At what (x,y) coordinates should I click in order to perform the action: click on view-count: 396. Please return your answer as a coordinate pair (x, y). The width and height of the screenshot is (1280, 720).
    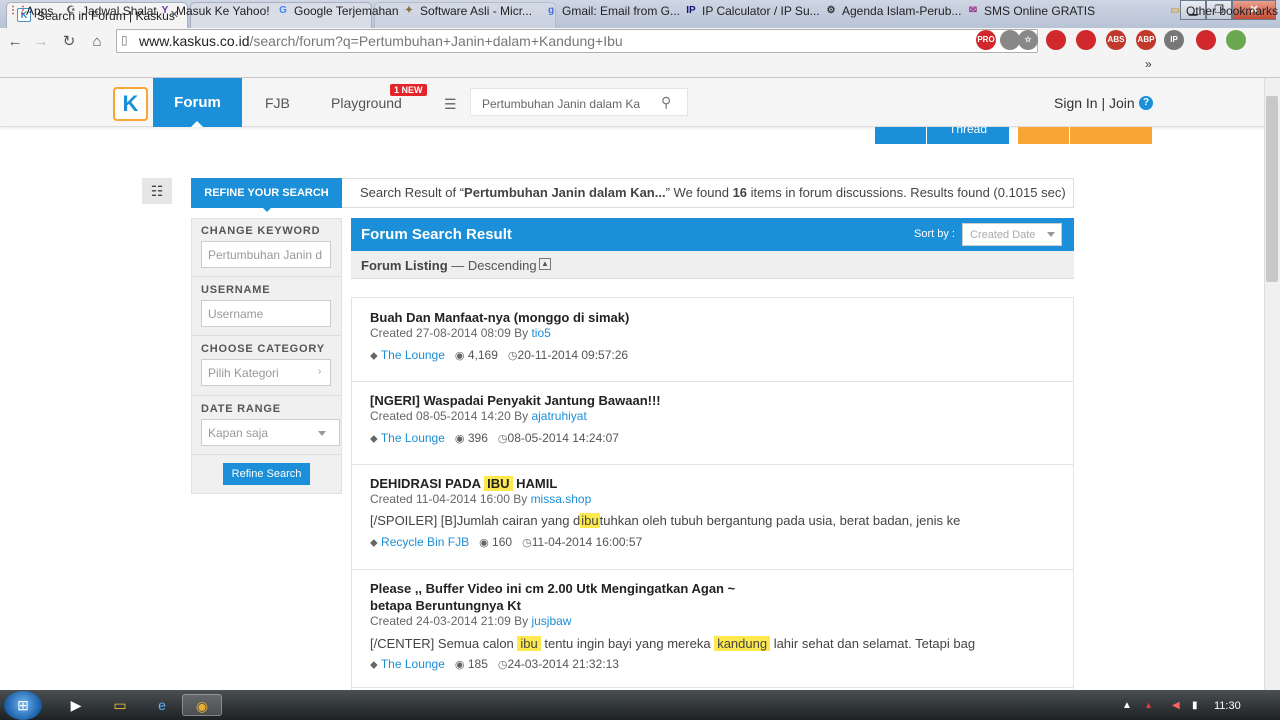
    Looking at the image, I should click on (477, 438).